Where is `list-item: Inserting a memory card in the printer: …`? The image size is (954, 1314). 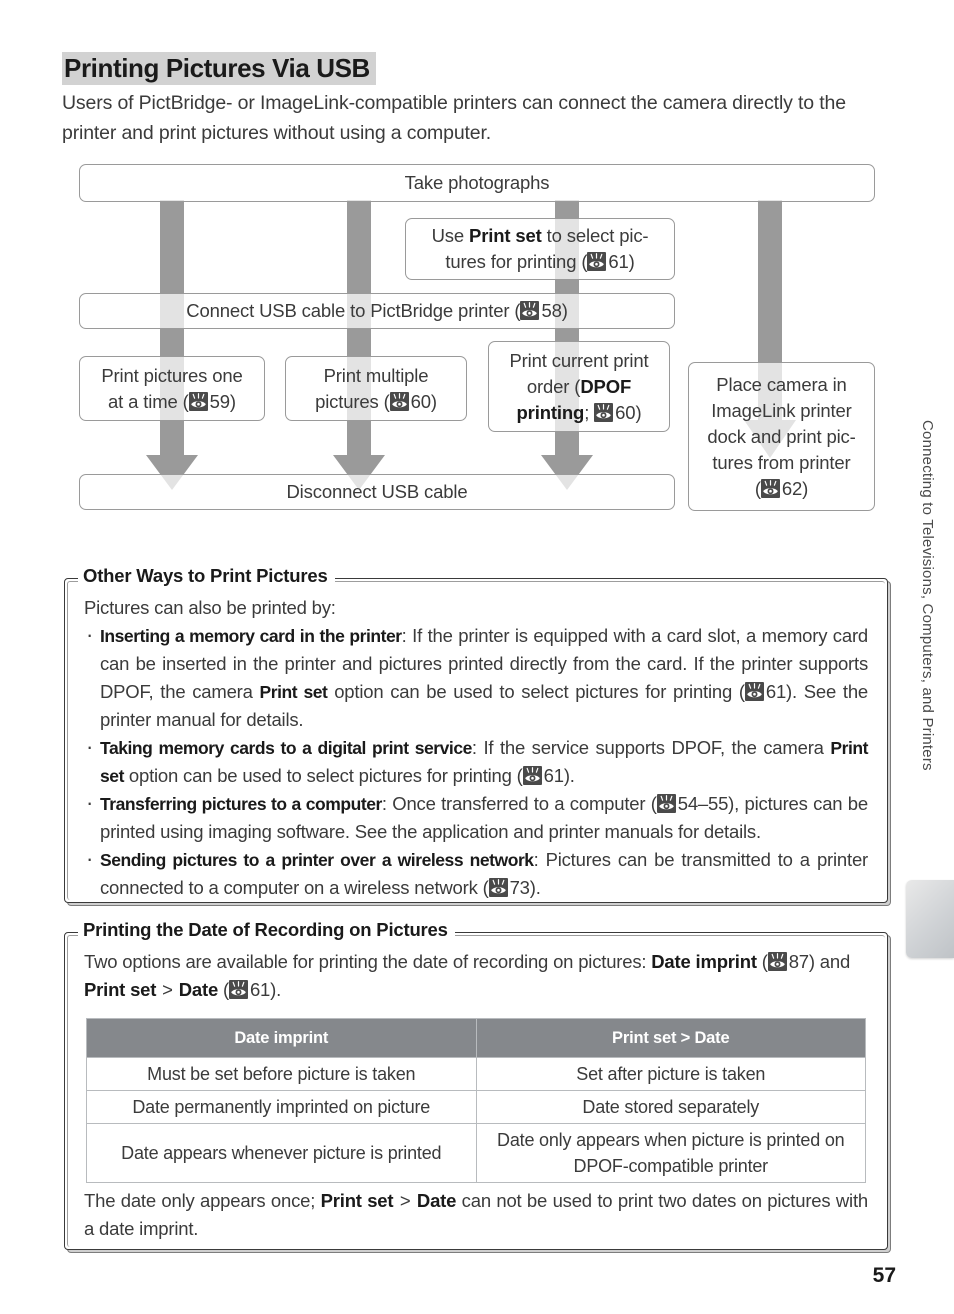 list-item: Inserting a memory card in the printer: … is located at coordinates (476, 677).